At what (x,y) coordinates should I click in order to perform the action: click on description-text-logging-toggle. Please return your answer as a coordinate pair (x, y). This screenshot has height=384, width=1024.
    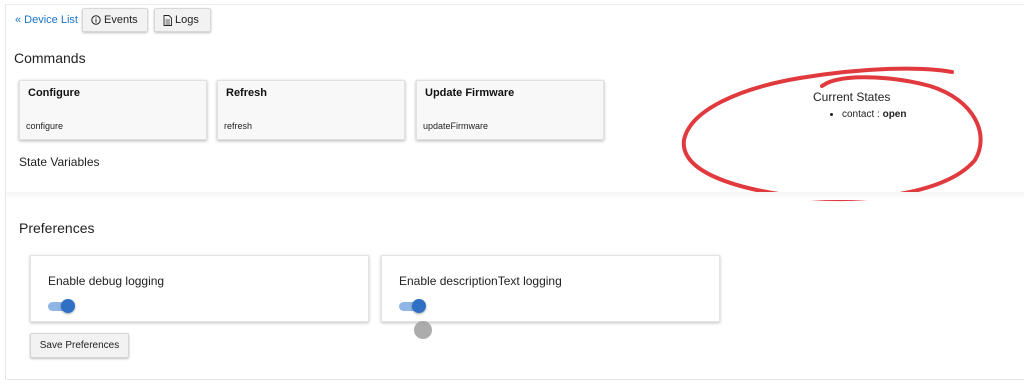
    Looking at the image, I should click on (413, 306).